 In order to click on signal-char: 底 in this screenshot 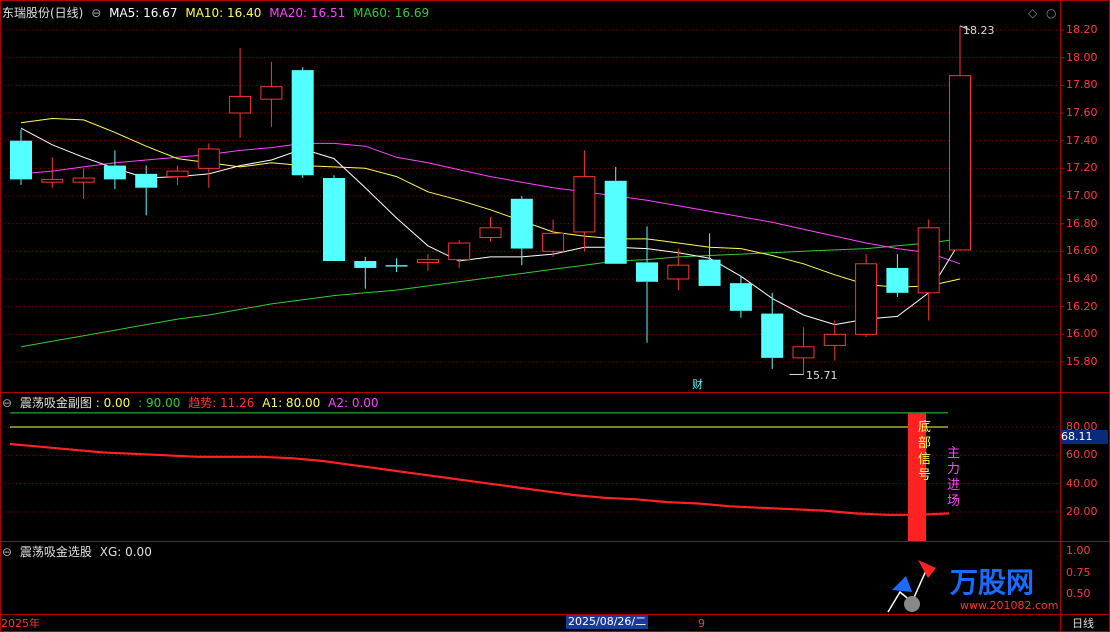, I will do `click(925, 427)`.